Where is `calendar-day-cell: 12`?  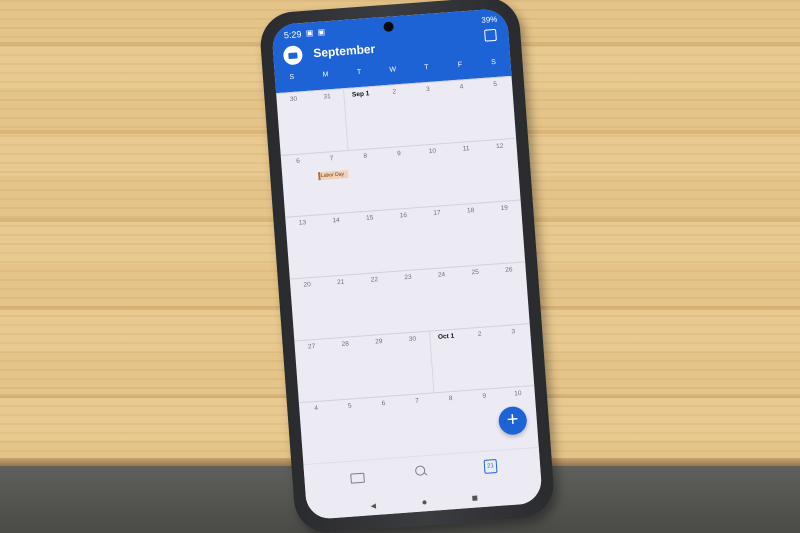
calendar-day-cell: 12 is located at coordinates (501, 171).